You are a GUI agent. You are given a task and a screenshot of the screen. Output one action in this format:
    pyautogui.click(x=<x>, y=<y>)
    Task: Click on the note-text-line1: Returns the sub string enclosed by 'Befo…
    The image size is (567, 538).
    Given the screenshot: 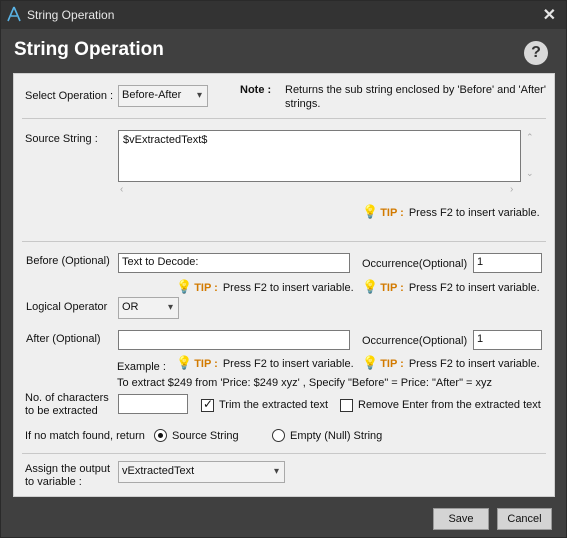 What is the action you would take?
    pyautogui.click(x=415, y=90)
    